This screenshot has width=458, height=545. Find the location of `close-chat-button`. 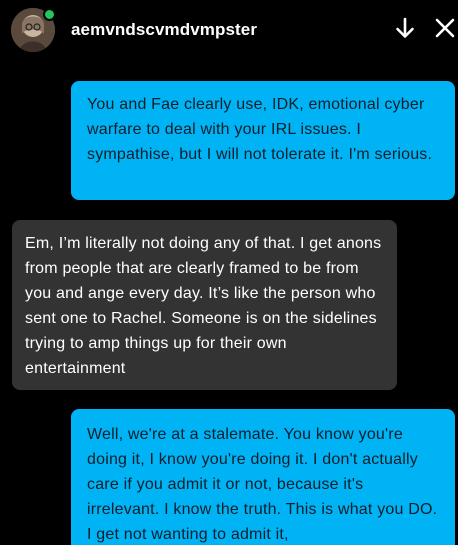

close-chat-button is located at coordinates (445, 28).